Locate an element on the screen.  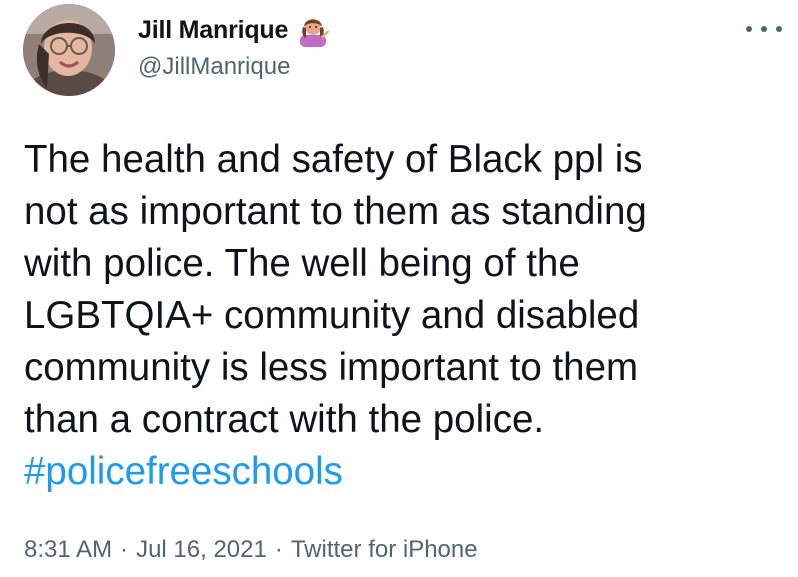
person-tipping-hand-icon is located at coordinates (315, 33).